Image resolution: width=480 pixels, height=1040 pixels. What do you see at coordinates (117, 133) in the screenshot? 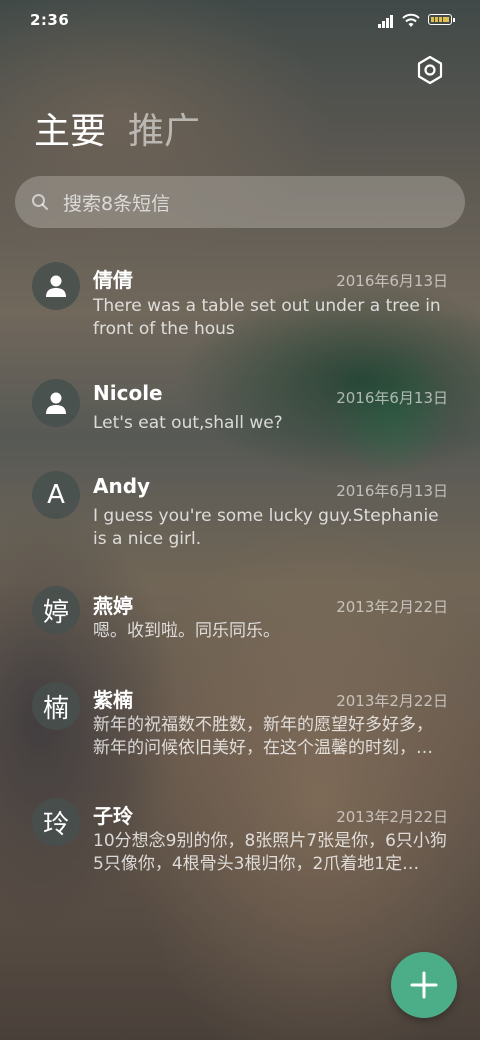
I see `tab-bar: 主要 推广` at bounding box center [117, 133].